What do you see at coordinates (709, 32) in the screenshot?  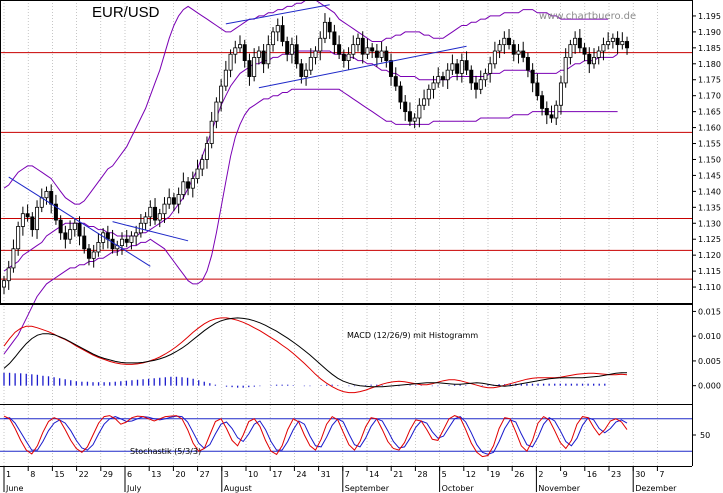 I see `y-tick-label: 1.190` at bounding box center [709, 32].